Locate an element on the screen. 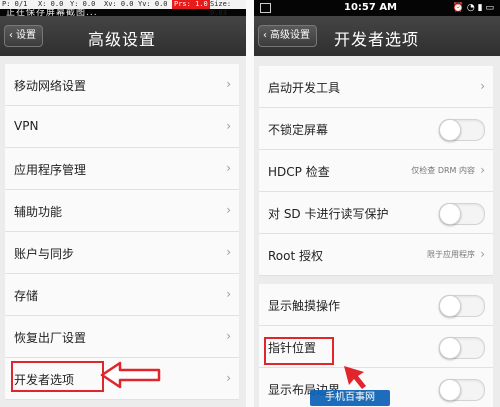 The width and height of the screenshot is (500, 407). list-item-label: HDCP 检查 is located at coordinates (299, 172).